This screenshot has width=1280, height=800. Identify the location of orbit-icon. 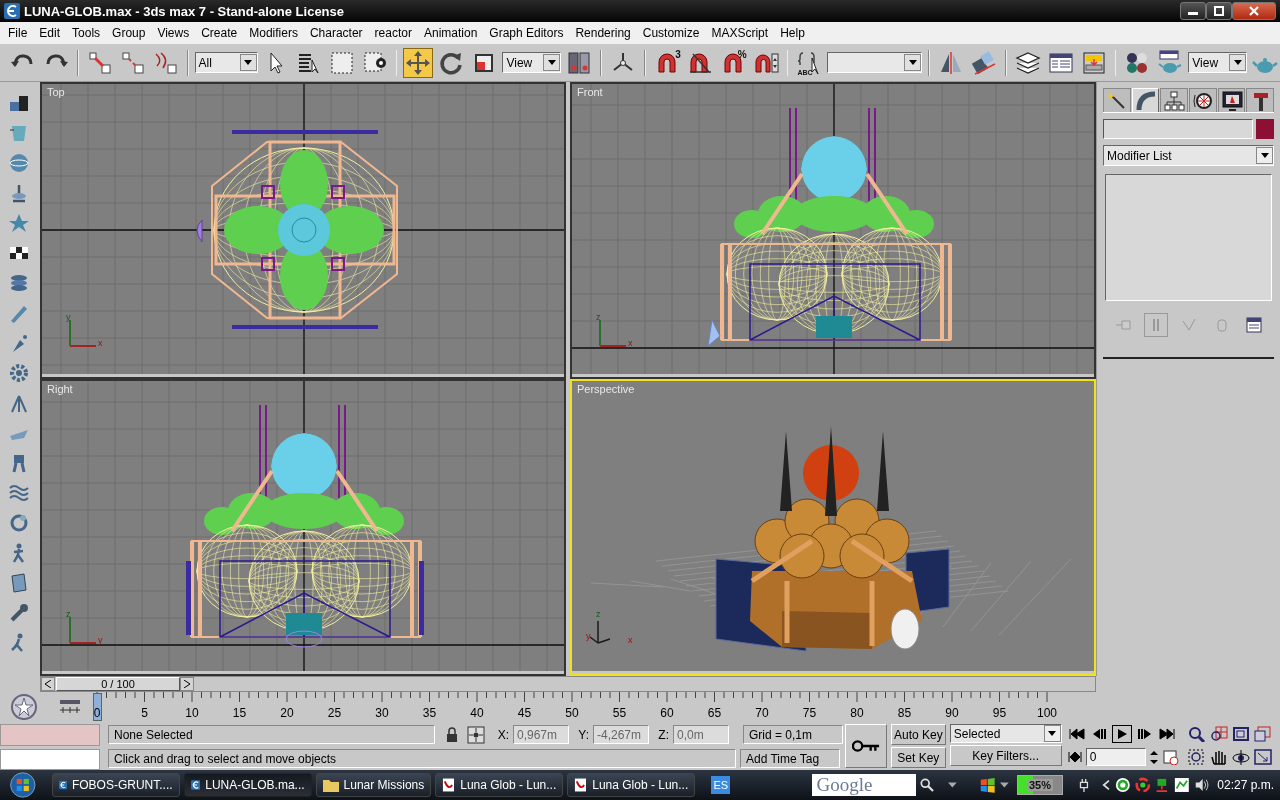
(1240, 757).